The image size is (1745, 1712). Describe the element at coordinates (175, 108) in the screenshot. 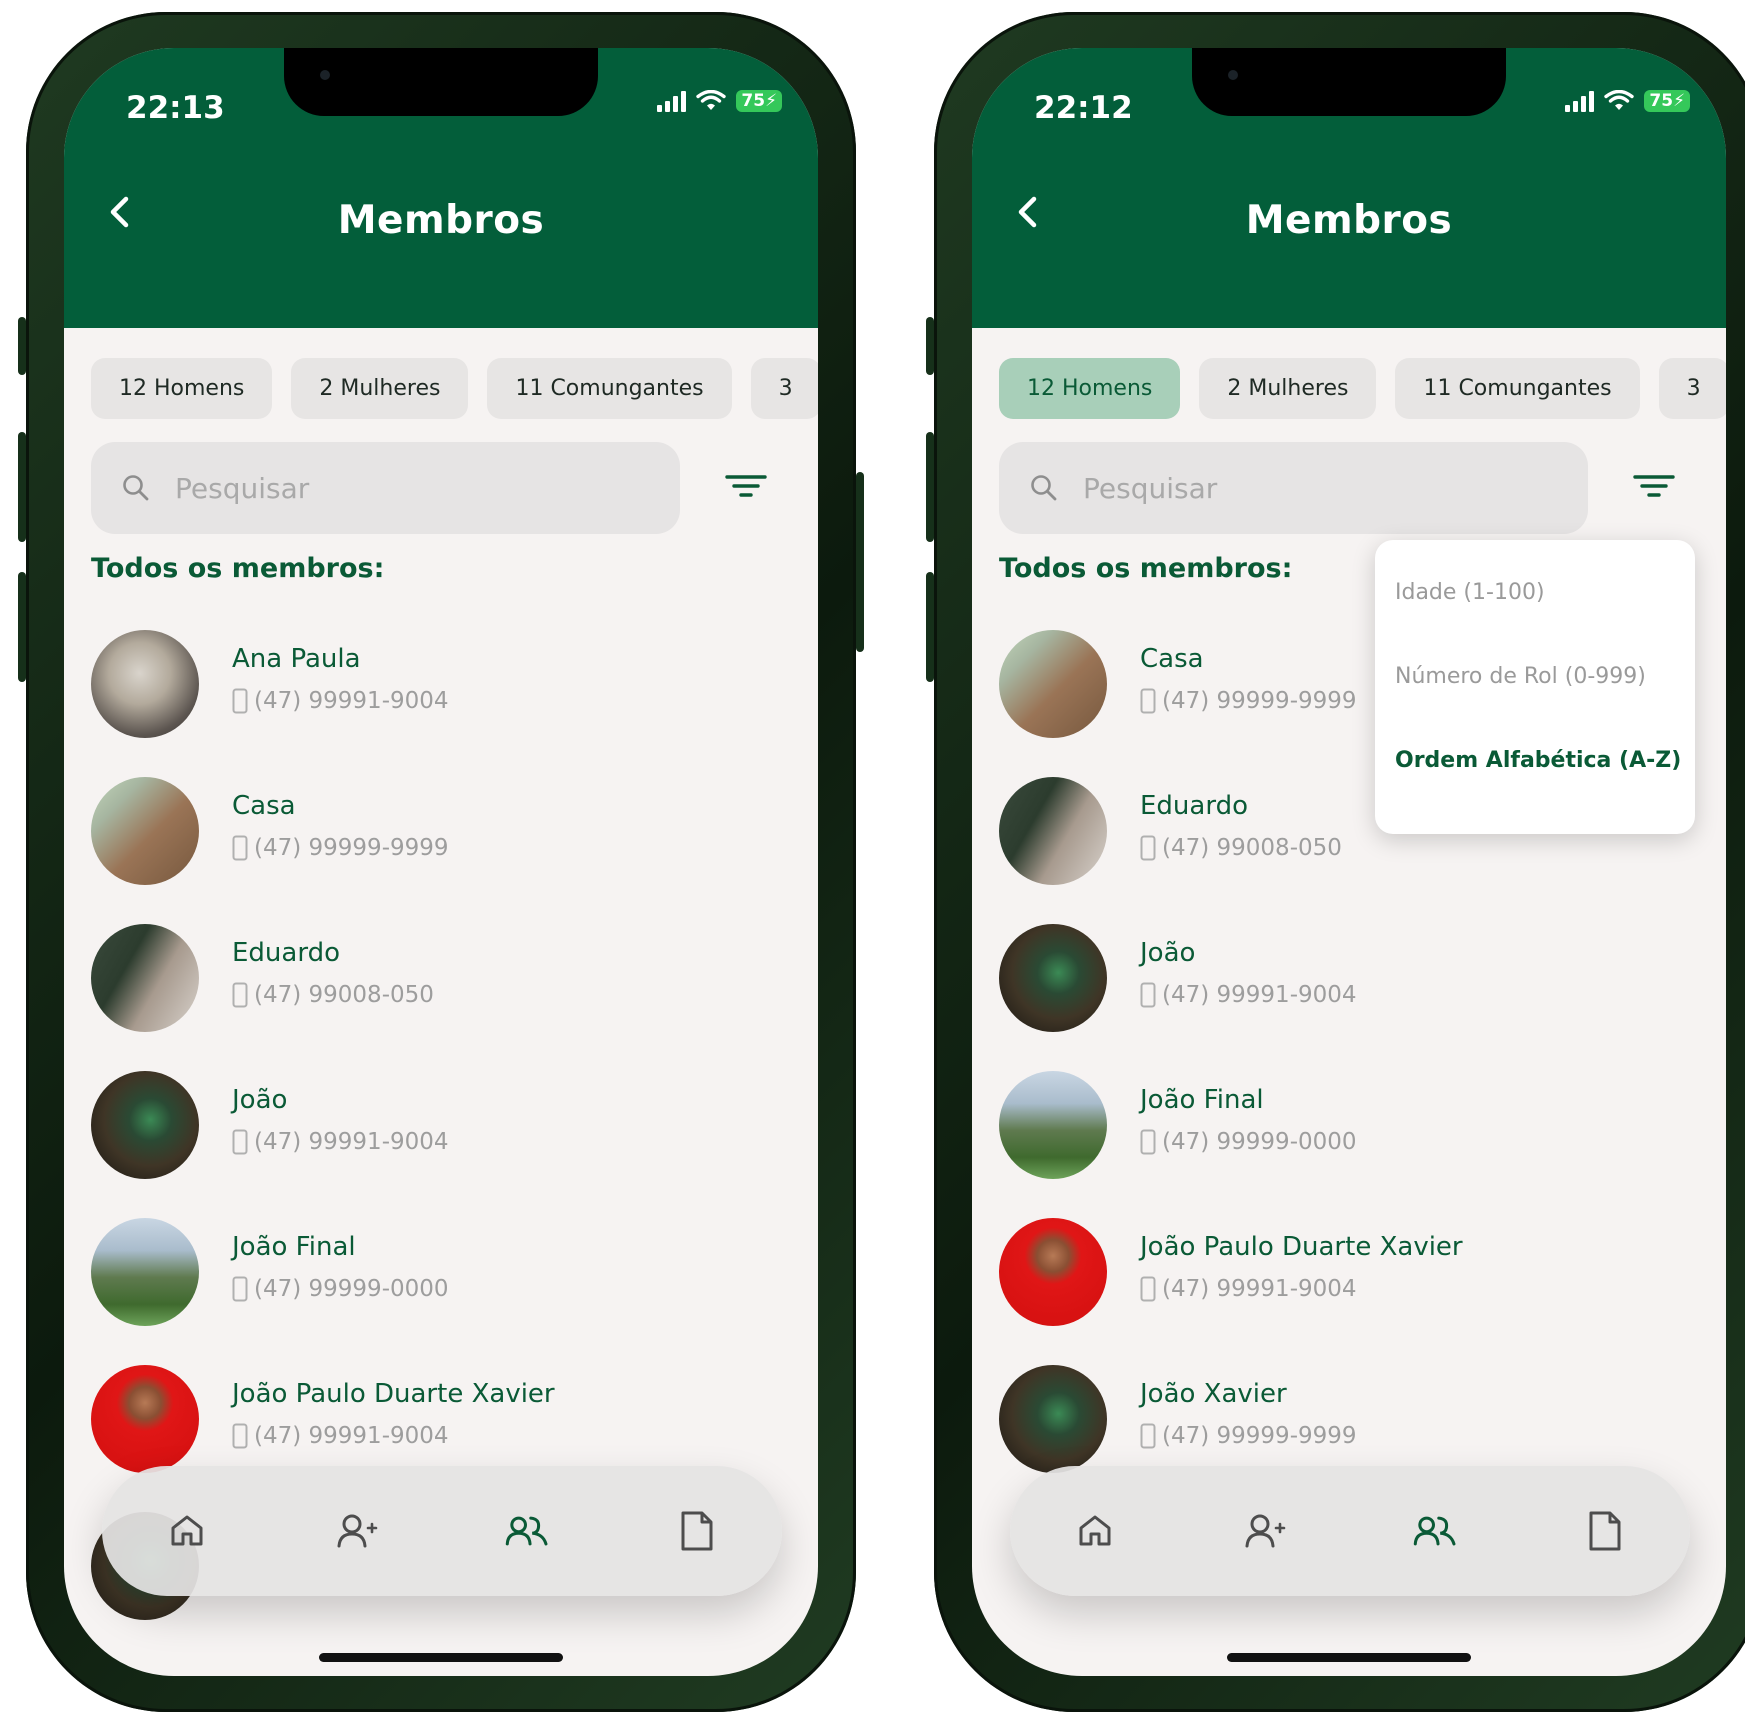

I see `status-time: 22:13` at that location.